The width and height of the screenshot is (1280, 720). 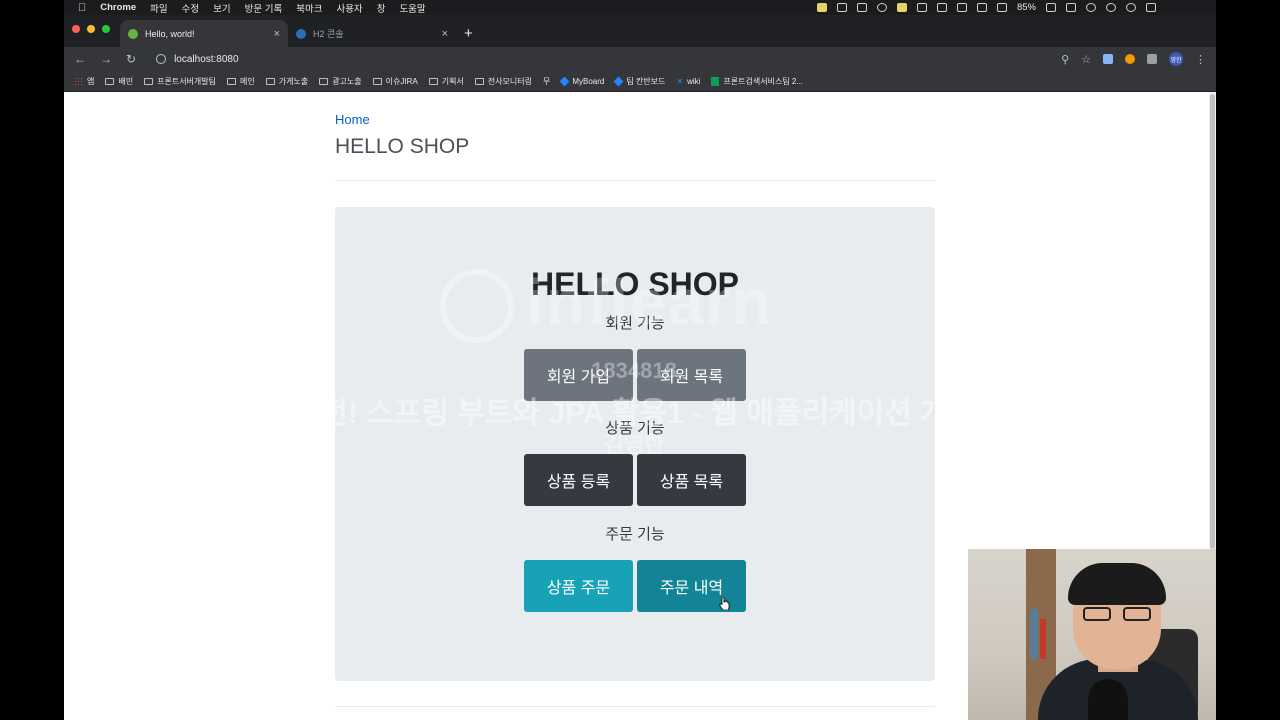 I want to click on watermark-brand: inflearn, so click(x=650, y=302).